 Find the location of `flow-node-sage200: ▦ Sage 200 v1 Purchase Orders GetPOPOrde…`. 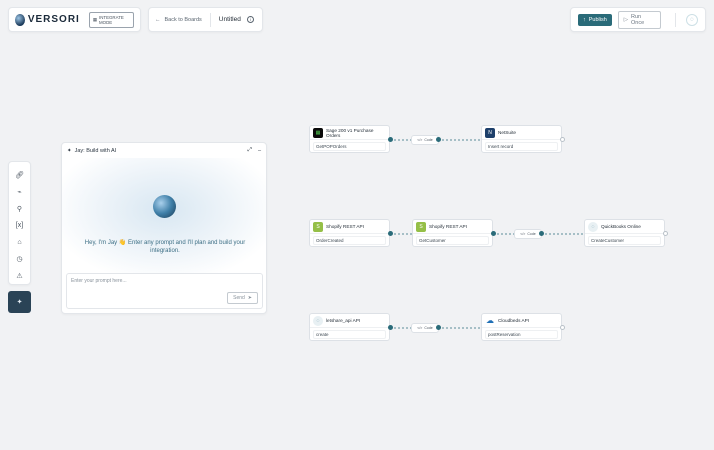

flow-node-sage200: ▦ Sage 200 v1 Purchase Orders GetPOPOrde… is located at coordinates (349, 139).